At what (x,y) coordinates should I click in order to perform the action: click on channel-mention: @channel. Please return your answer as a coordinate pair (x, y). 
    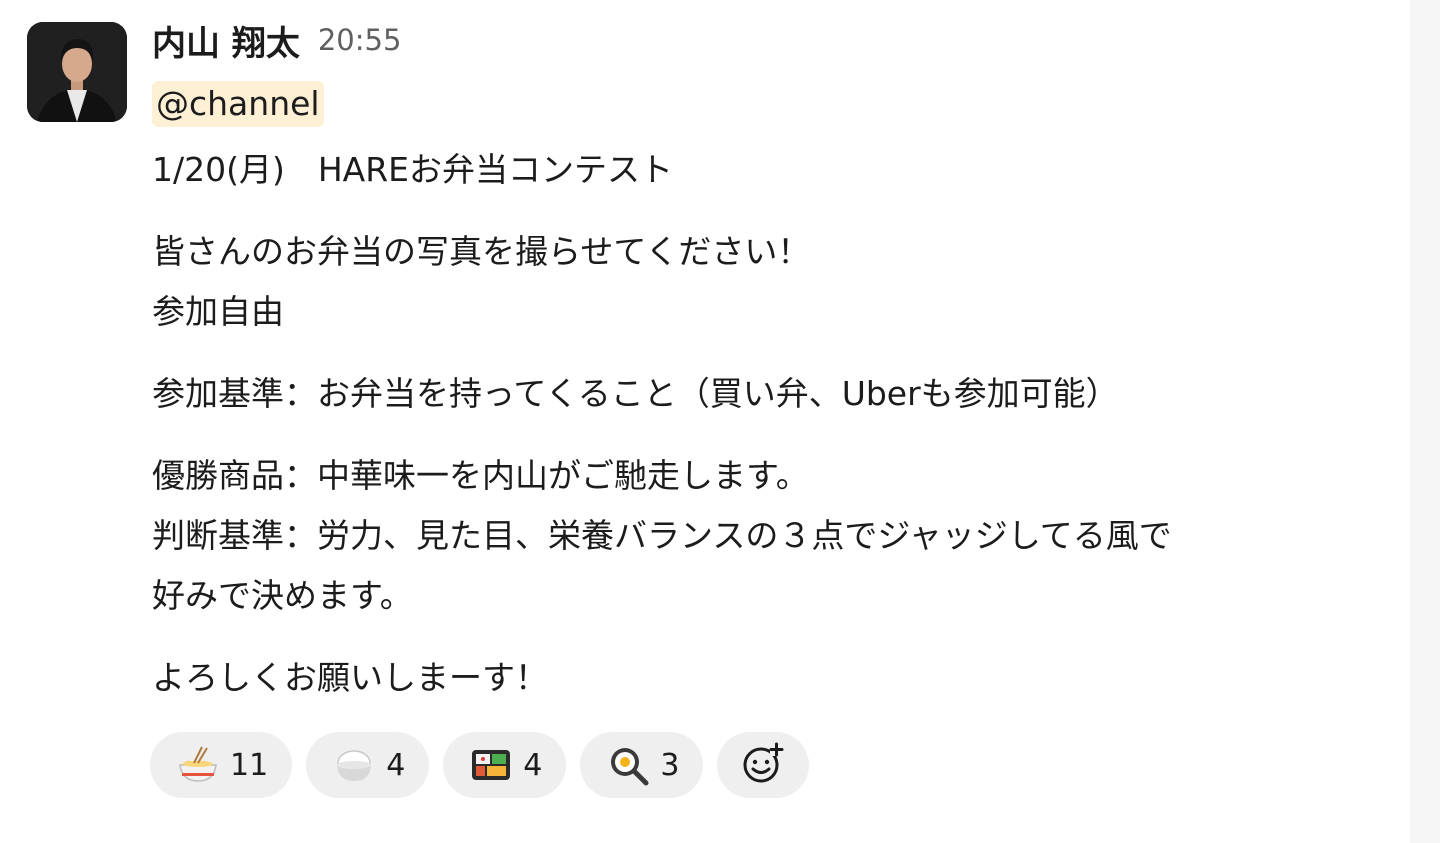
    Looking at the image, I should click on (238, 104).